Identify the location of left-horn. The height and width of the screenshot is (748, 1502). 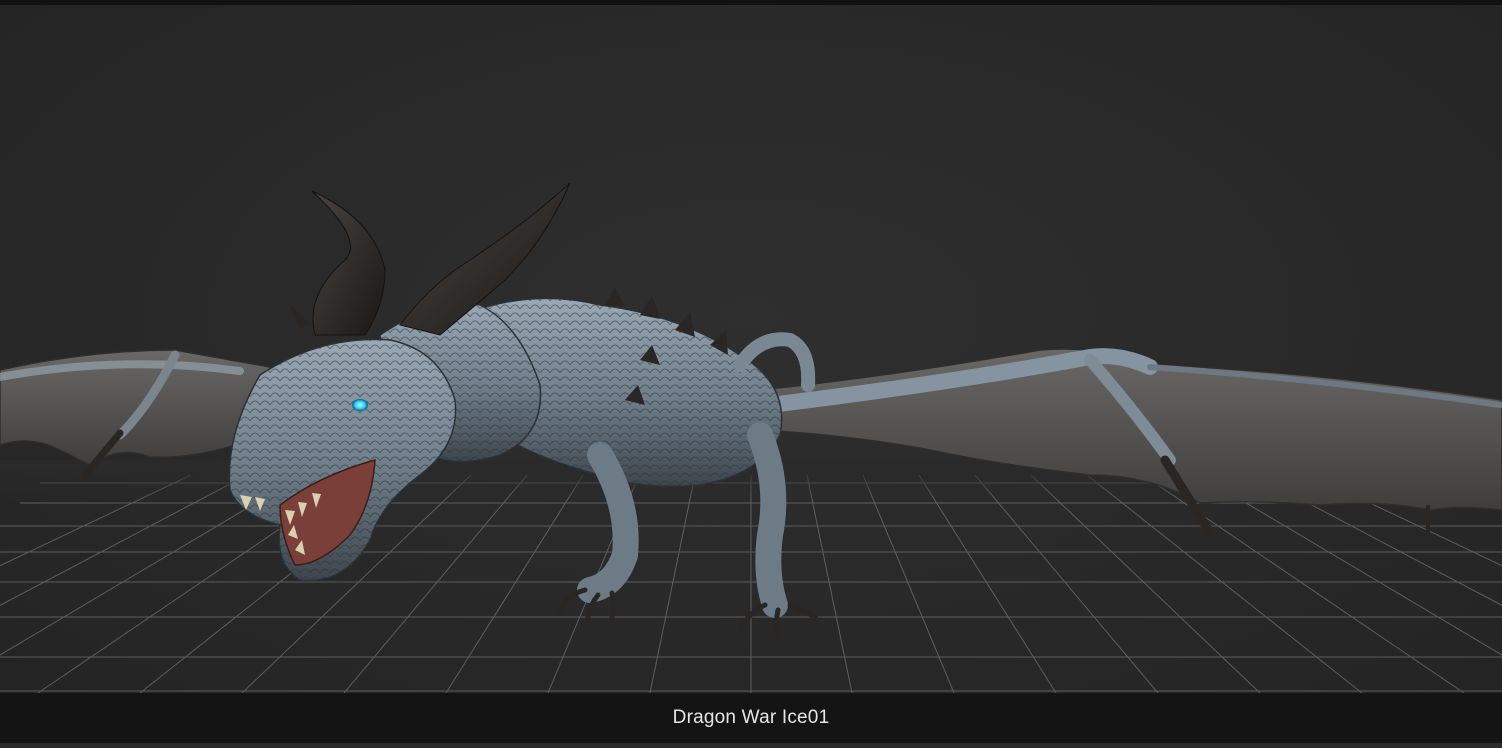
(348, 263).